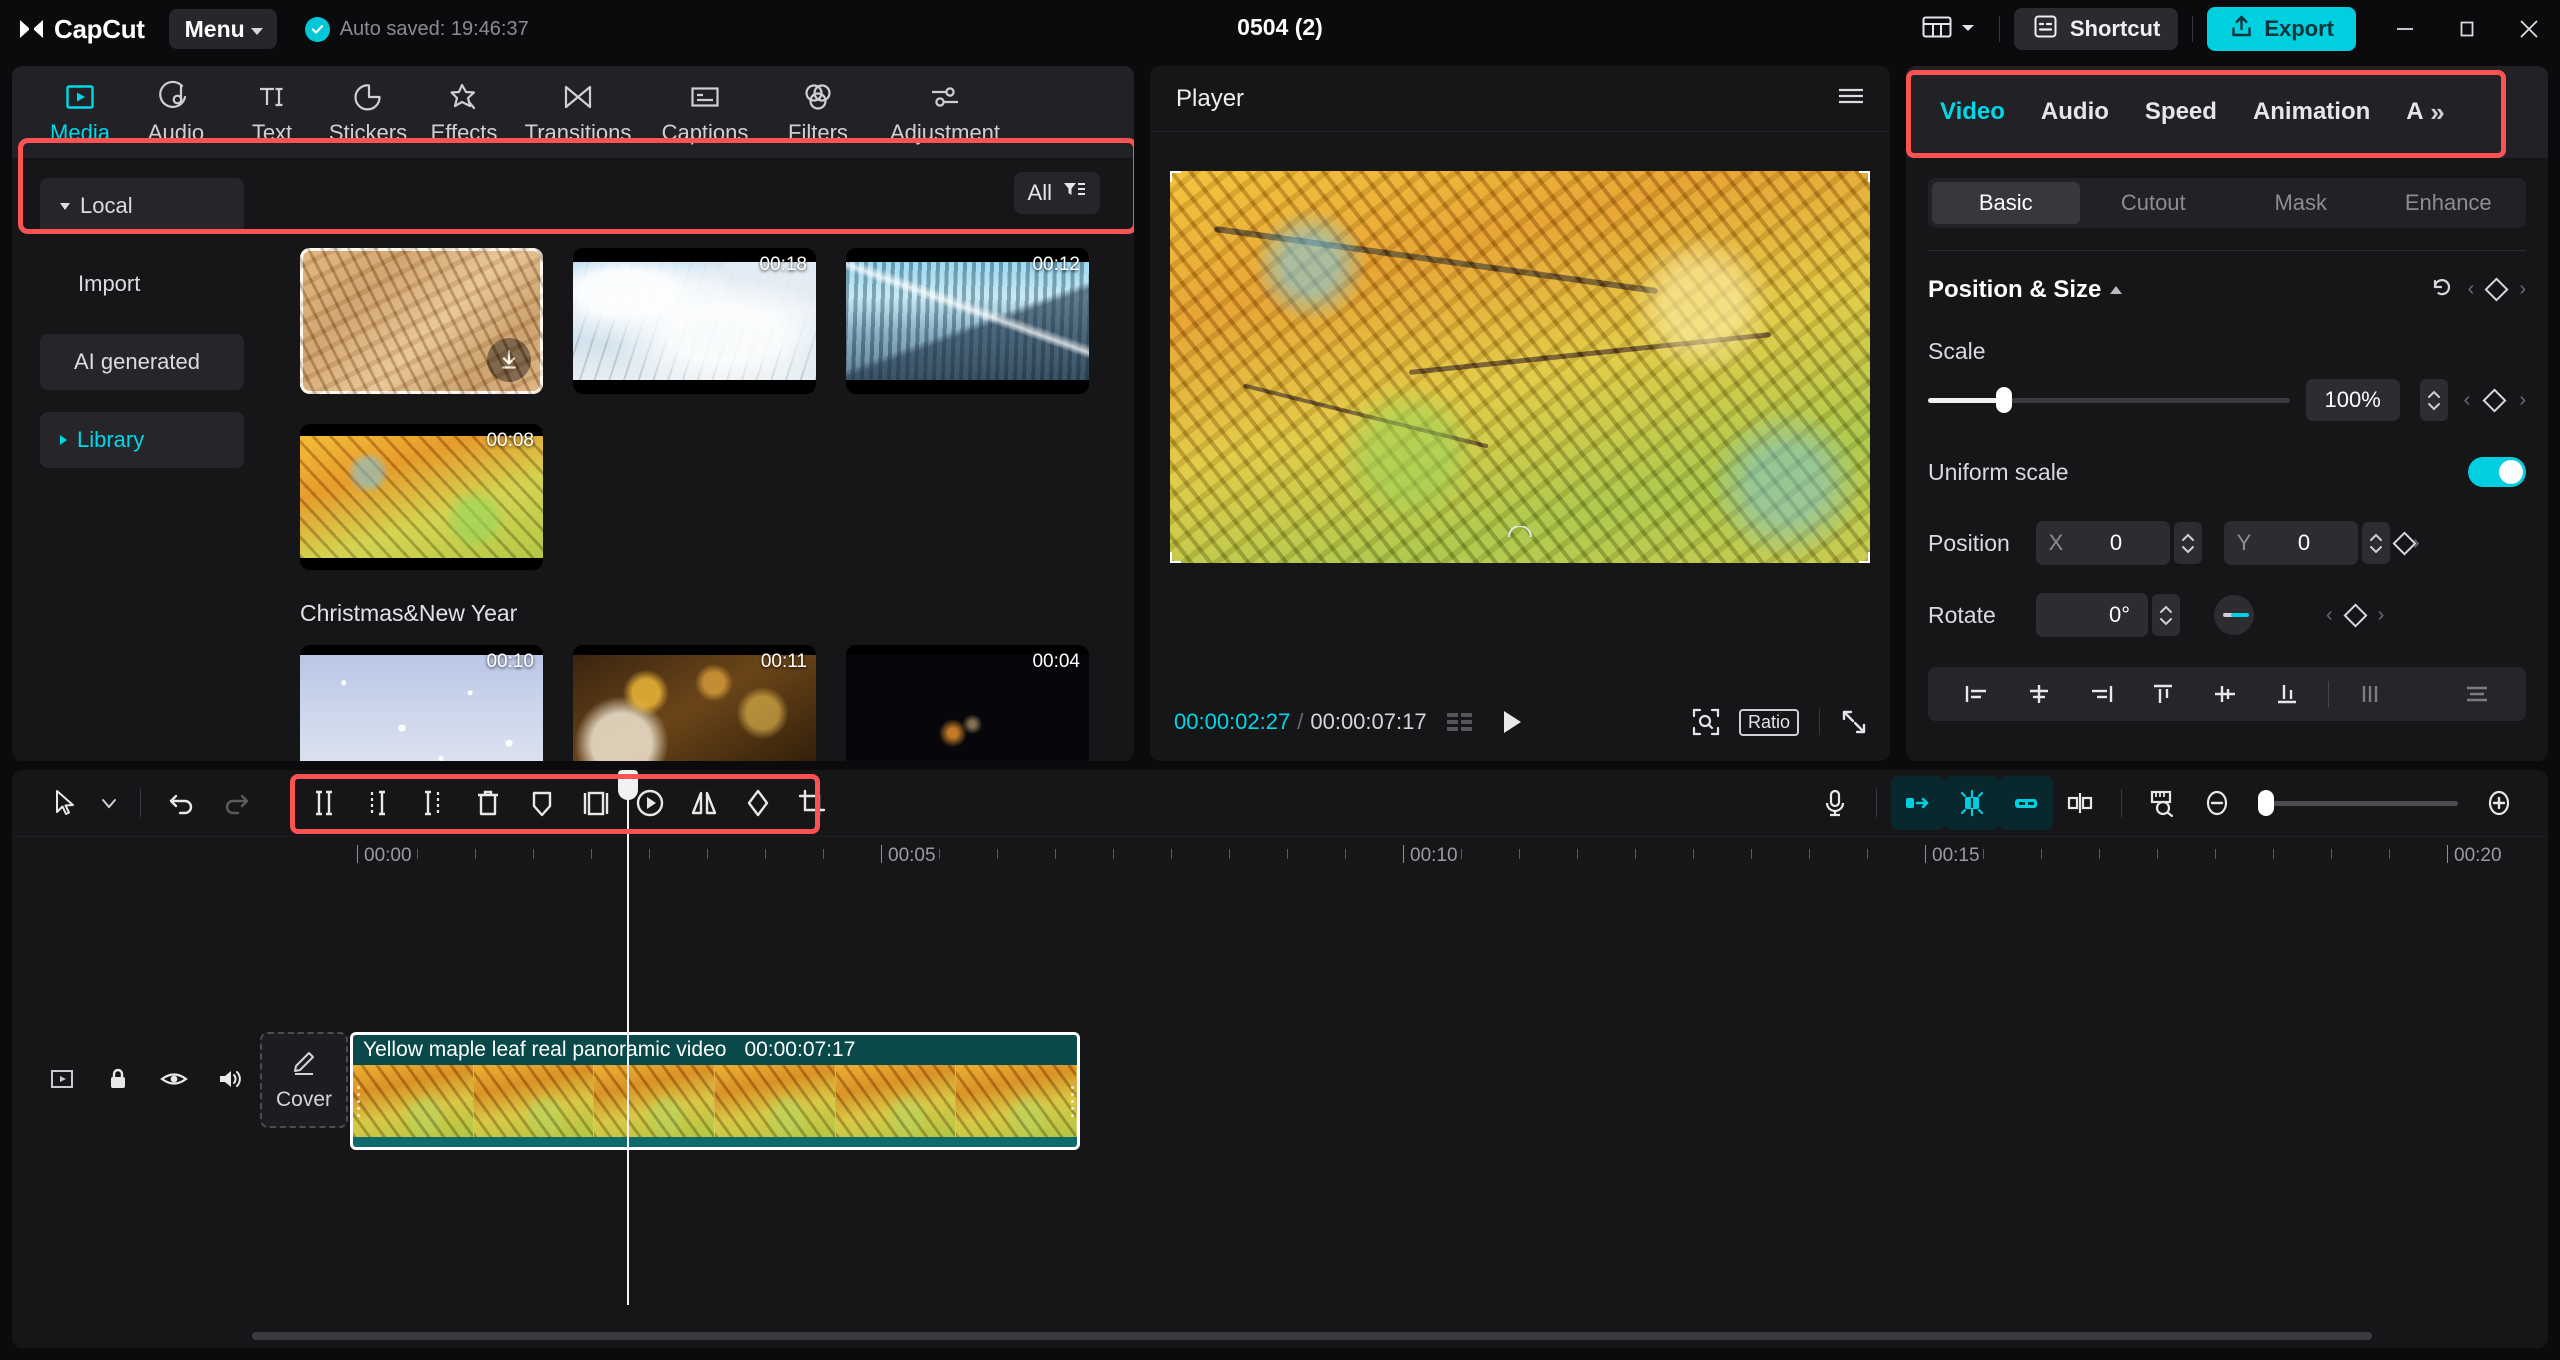 Image resolution: width=2560 pixels, height=1360 pixels. I want to click on subtab-basic: Basic, so click(2006, 203).